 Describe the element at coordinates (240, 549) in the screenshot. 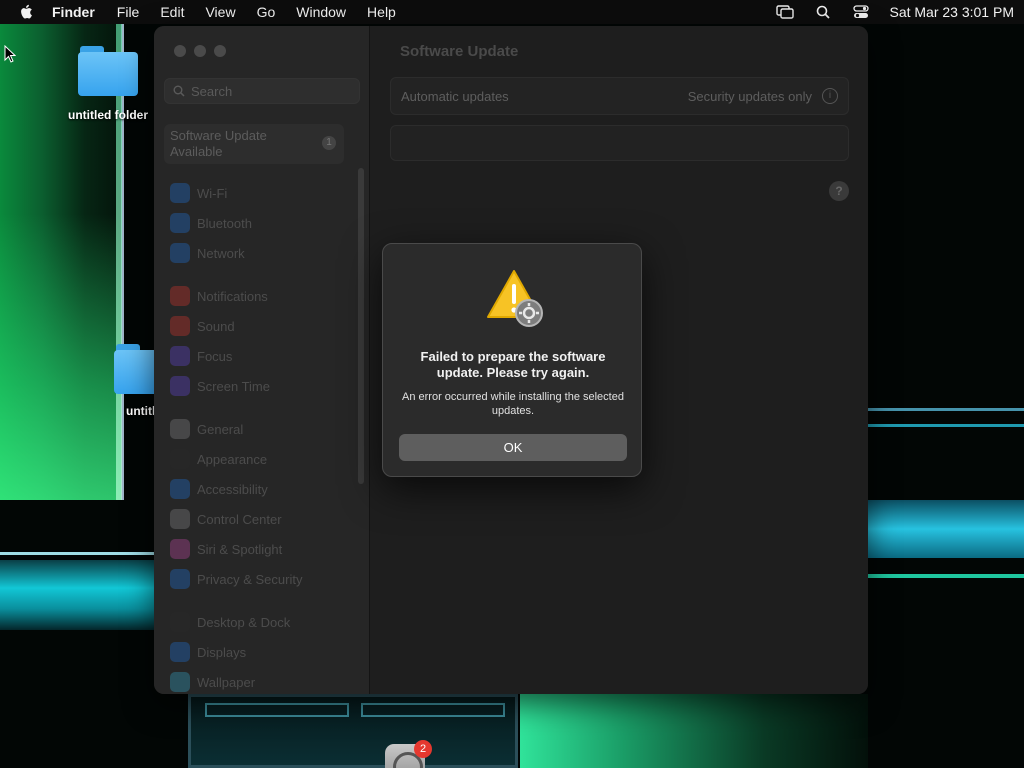

I see `sidebar-item-label: Siri & Spotlight` at that location.